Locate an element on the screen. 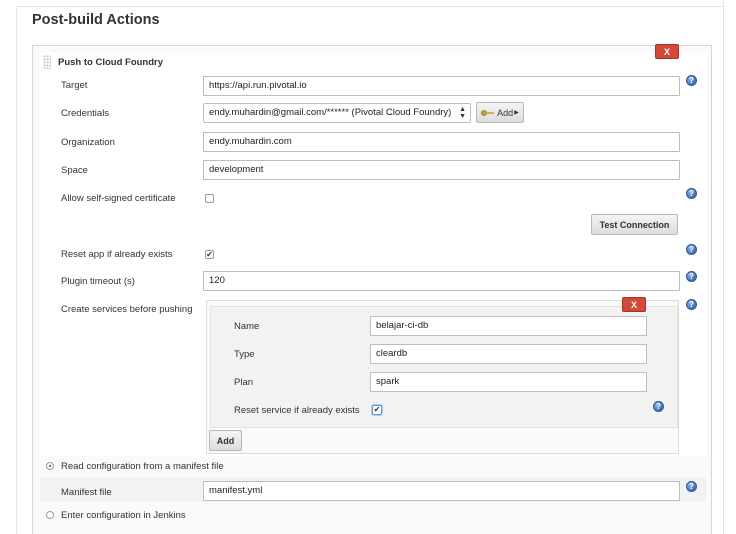 This screenshot has width=736, height=534. manifest-radio is located at coordinates (50, 466).